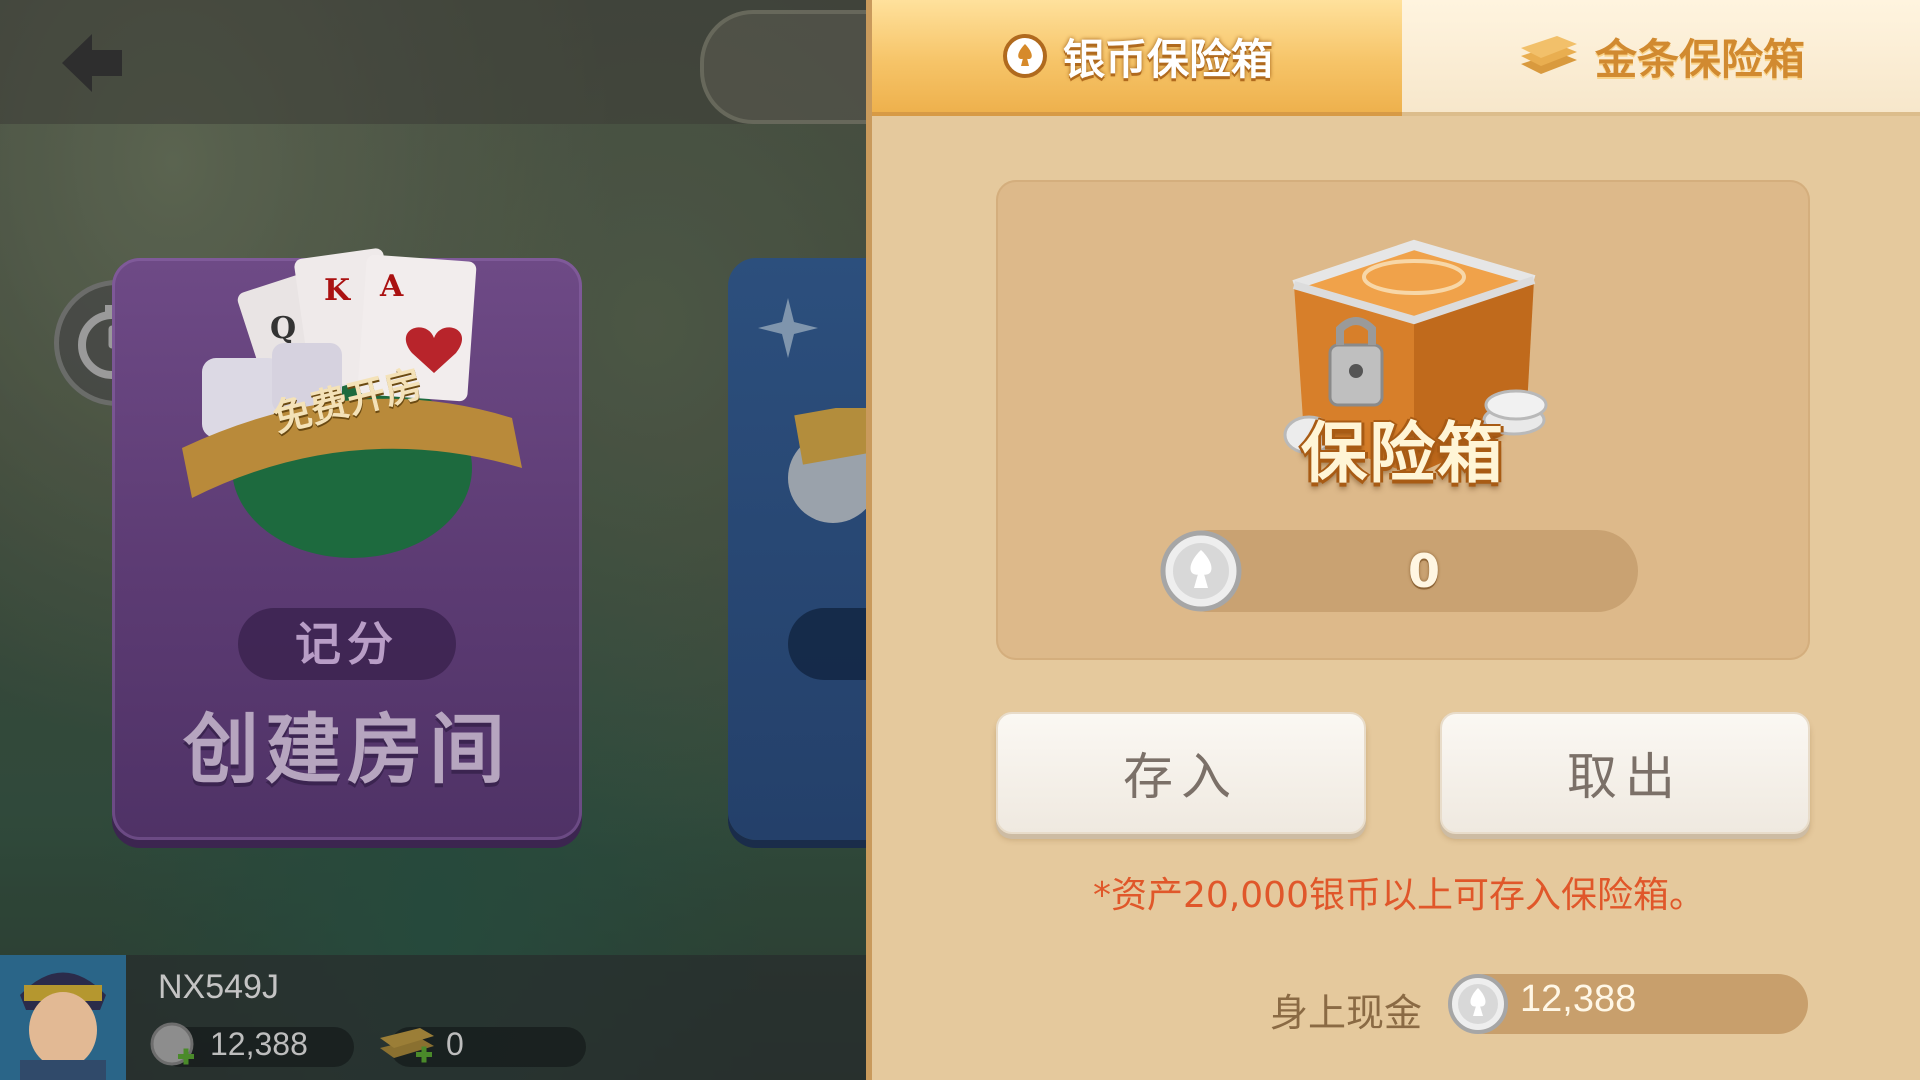 The image size is (1920, 1080). Describe the element at coordinates (1699, 59) in the screenshot. I see `tab-gold-safe-label: 金条保险箱` at that location.